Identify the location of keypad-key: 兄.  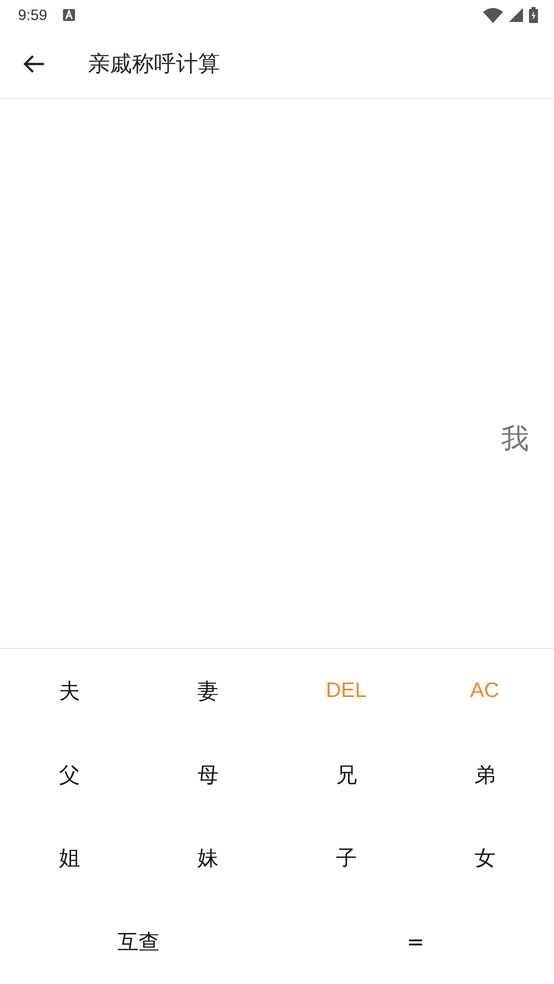
(346, 774).